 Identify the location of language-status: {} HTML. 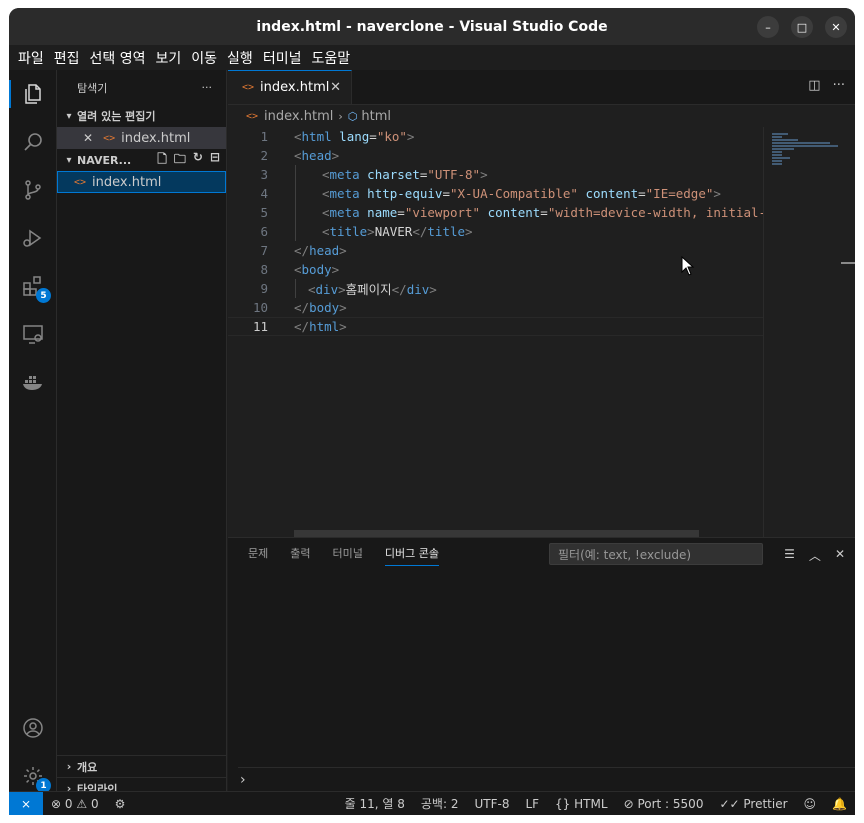
(581, 804).